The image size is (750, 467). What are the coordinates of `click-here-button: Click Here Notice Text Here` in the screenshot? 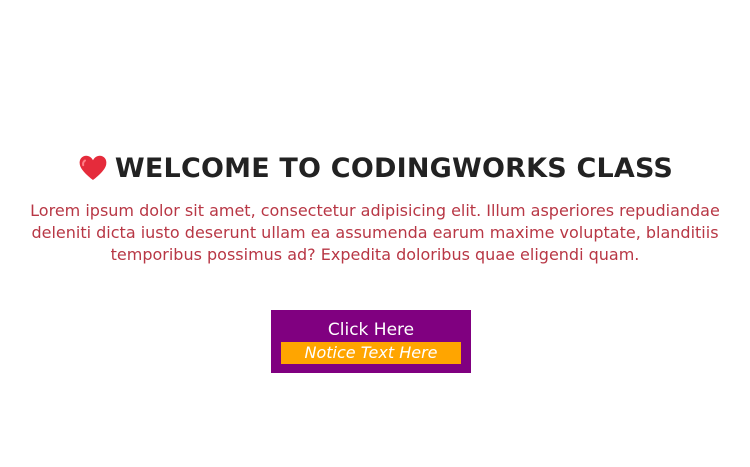 It's located at (371, 341).